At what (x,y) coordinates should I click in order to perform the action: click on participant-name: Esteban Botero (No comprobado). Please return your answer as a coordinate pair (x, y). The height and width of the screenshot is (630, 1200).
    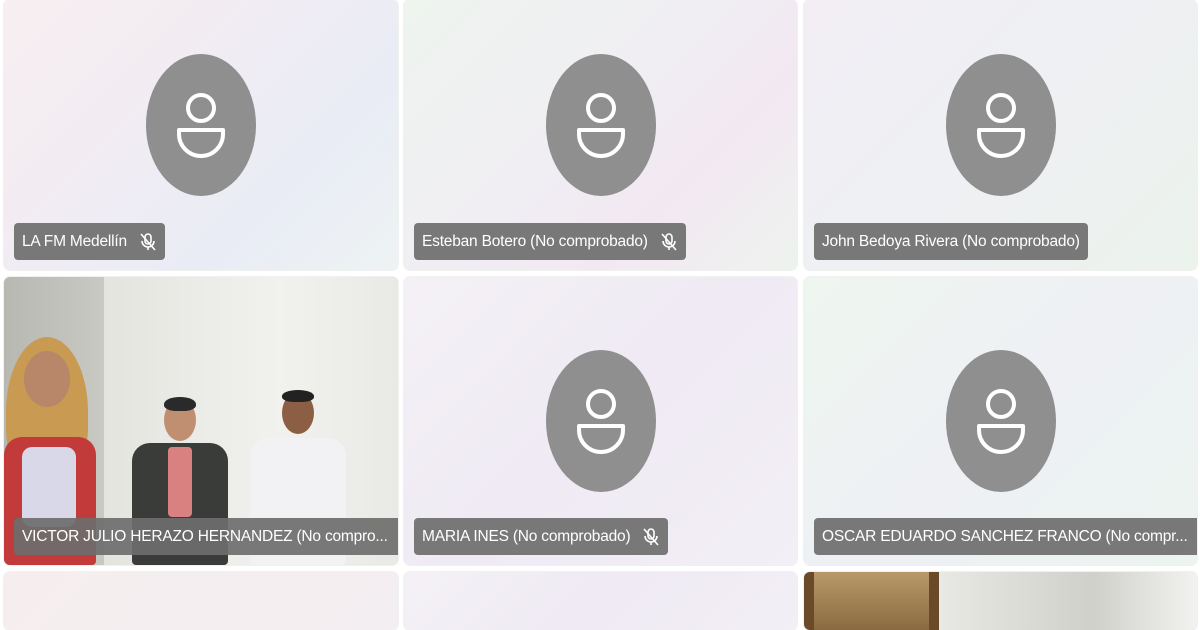
    Looking at the image, I should click on (535, 241).